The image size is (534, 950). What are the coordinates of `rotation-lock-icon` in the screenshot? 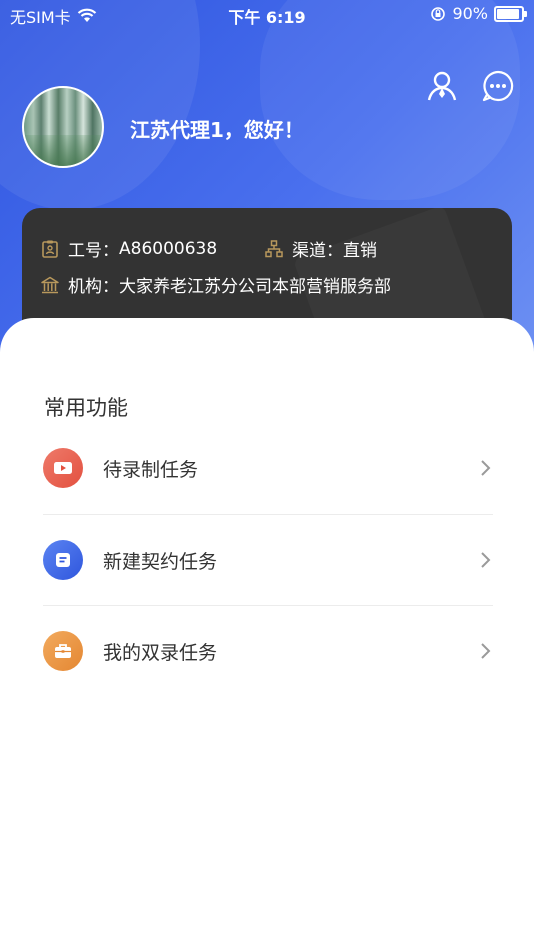 It's located at (438, 13).